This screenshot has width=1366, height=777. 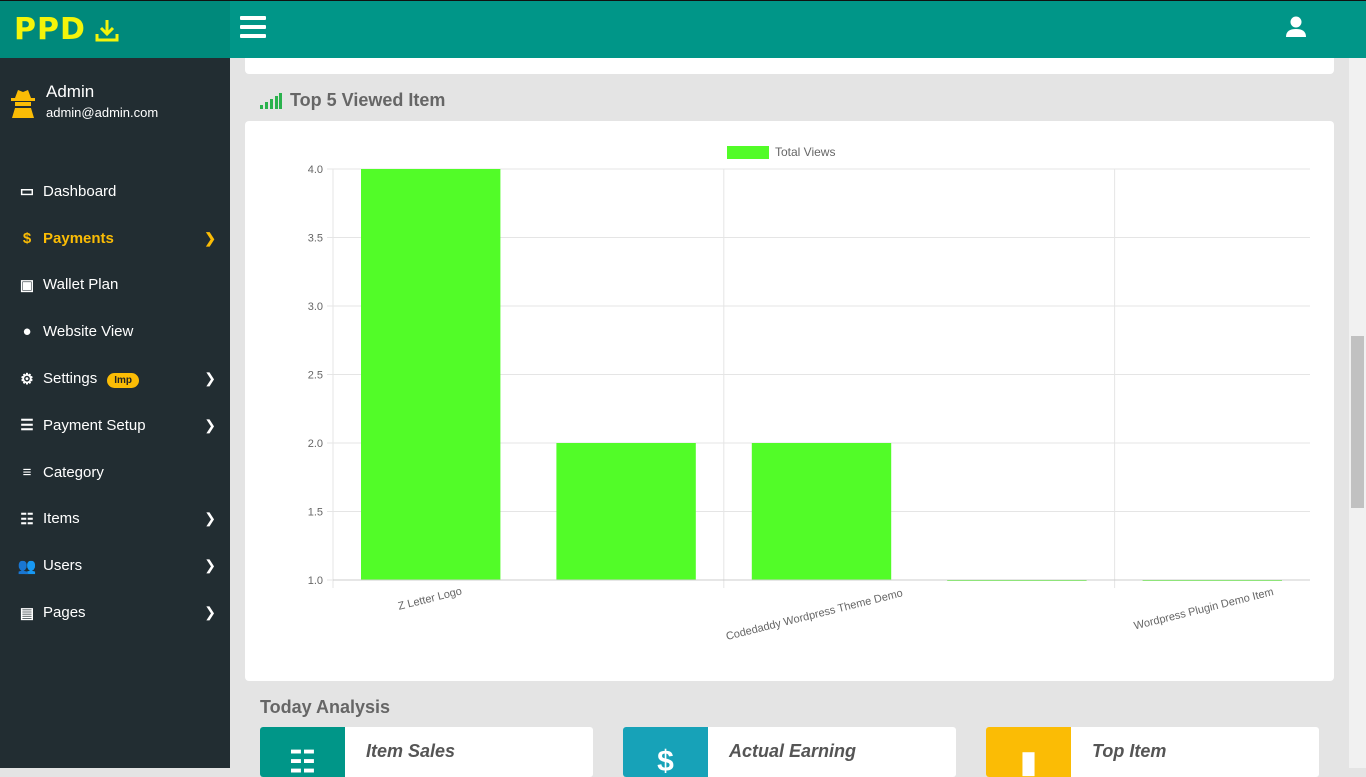 What do you see at coordinates (798, 29) in the screenshot?
I see `top-bar` at bounding box center [798, 29].